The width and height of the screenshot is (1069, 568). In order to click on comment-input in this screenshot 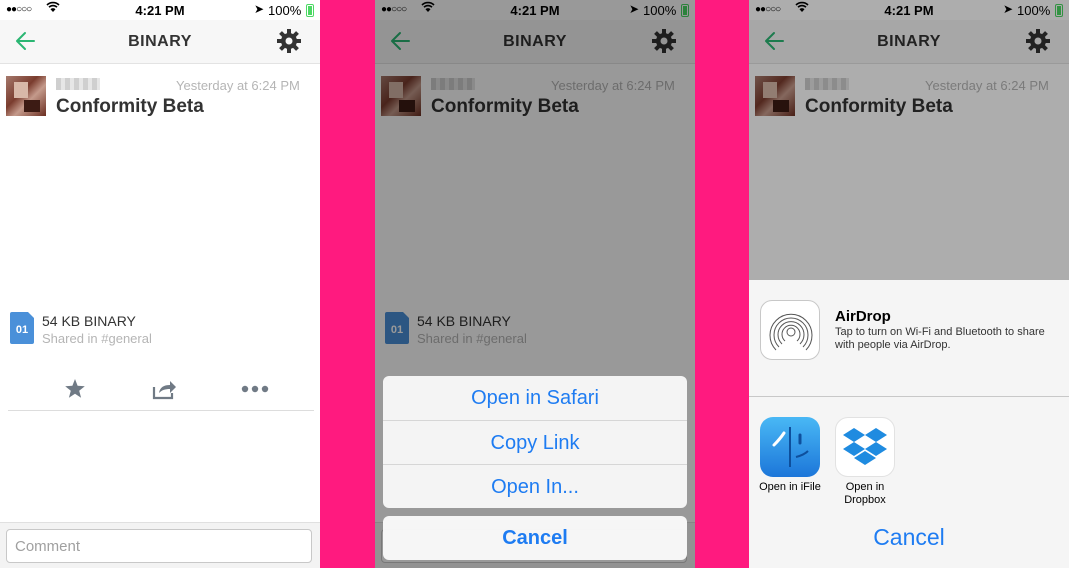, I will do `click(159, 546)`.